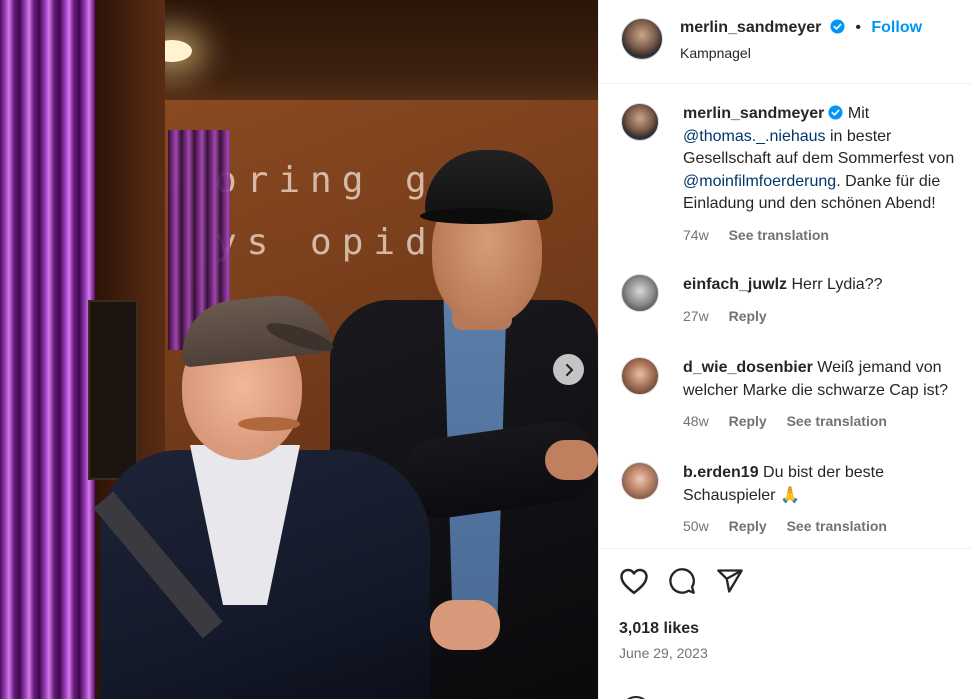 This screenshot has height=699, width=972. Describe the element at coordinates (896, 27) in the screenshot. I see `follow-button: Follow` at that location.